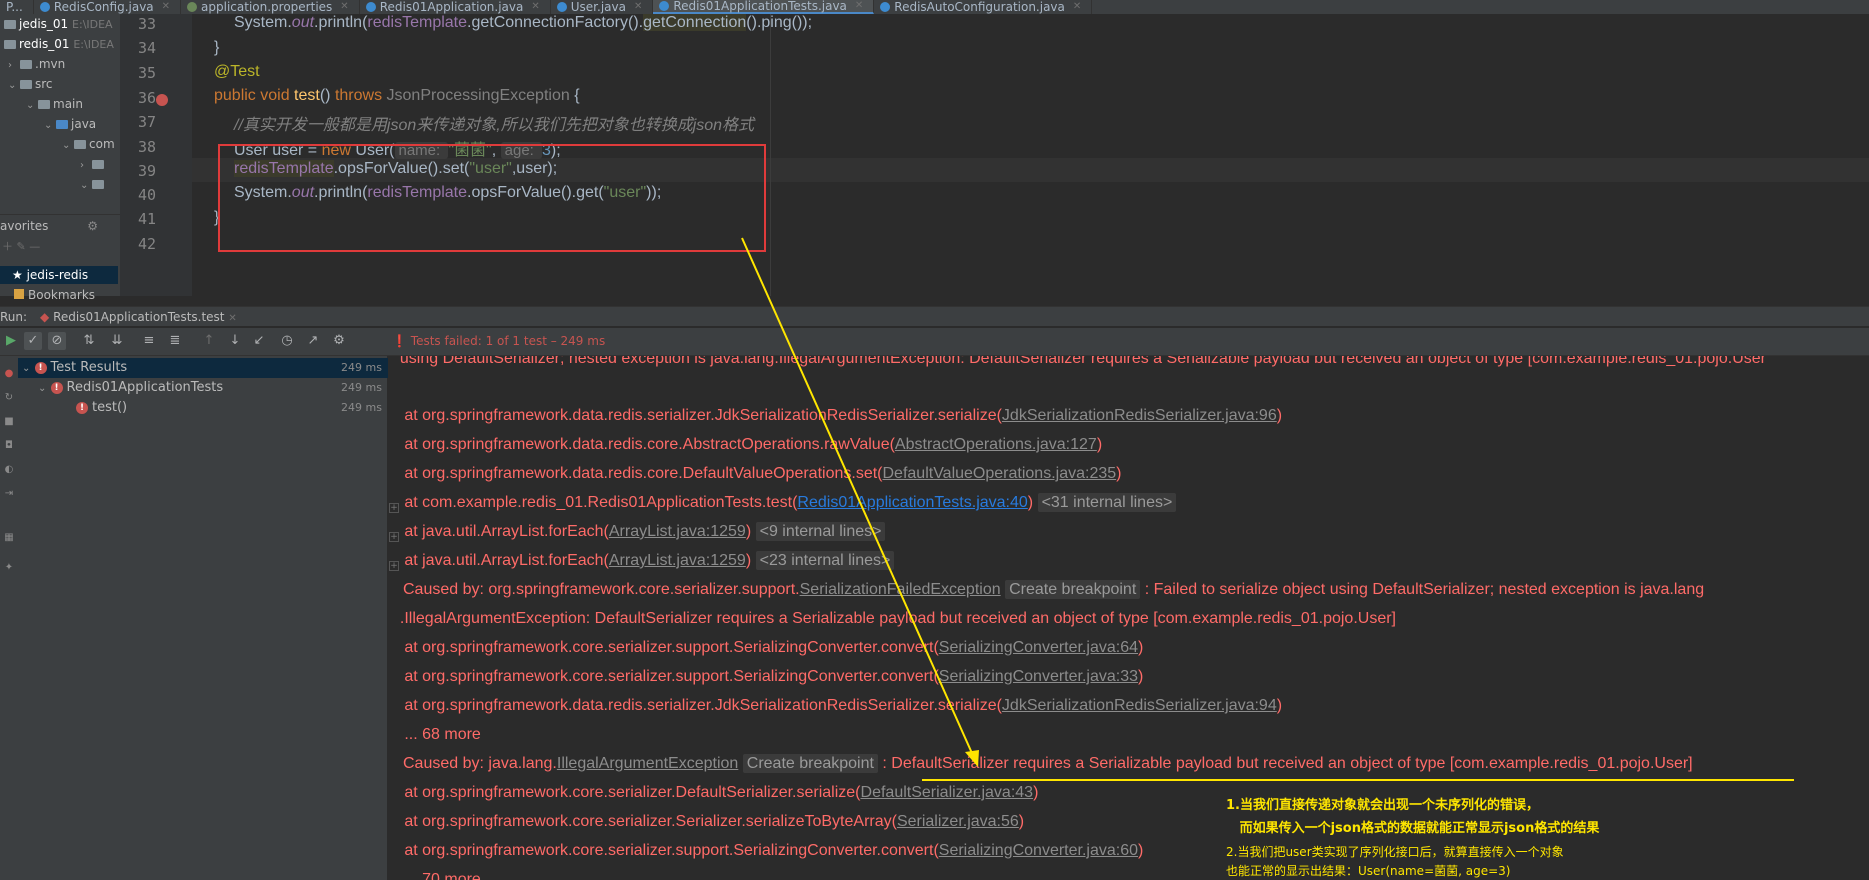 The height and width of the screenshot is (880, 1869). I want to click on tree-label: java, so click(84, 124).